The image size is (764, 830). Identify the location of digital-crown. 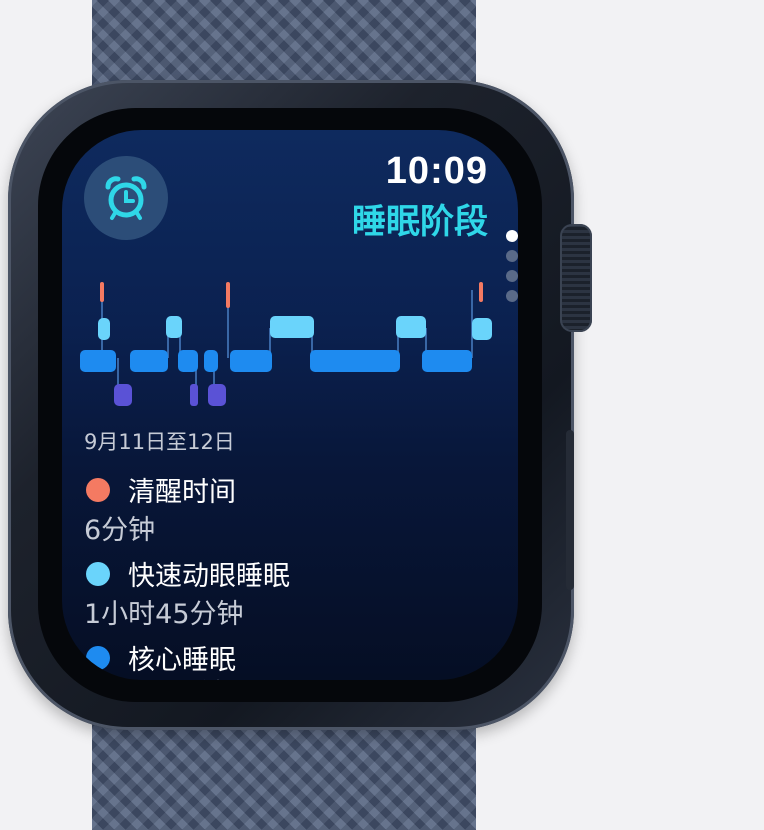
(576, 278).